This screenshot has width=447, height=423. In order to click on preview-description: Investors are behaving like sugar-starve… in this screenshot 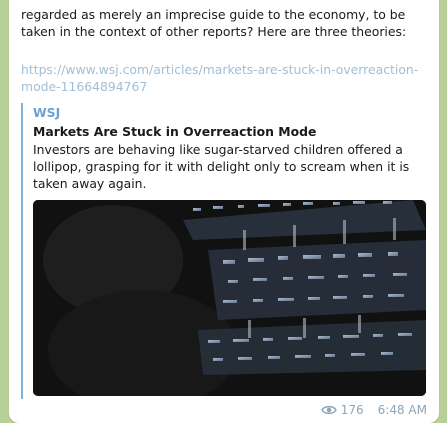, I will do `click(221, 166)`.